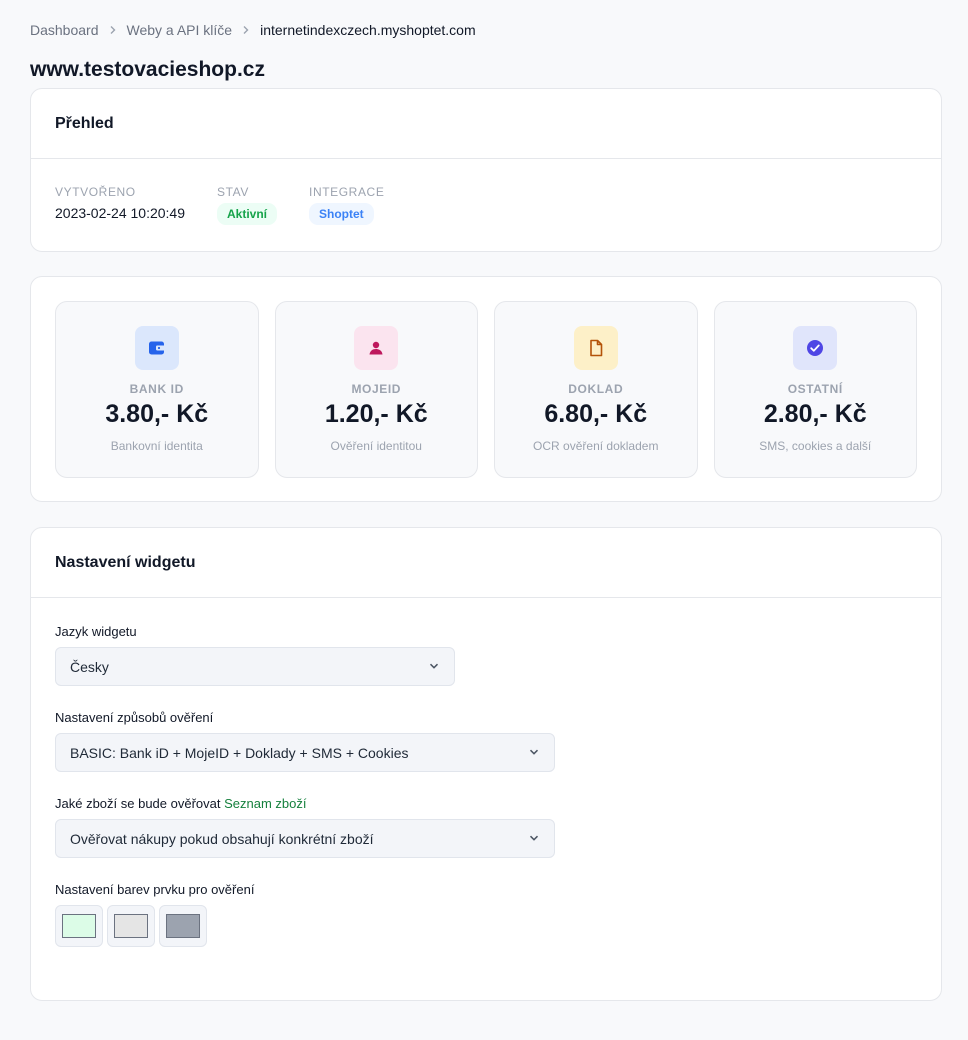 The image size is (968, 1040). What do you see at coordinates (180, 30) in the screenshot?
I see `breadcrumb-web-api-keys: Weby a API klíče` at bounding box center [180, 30].